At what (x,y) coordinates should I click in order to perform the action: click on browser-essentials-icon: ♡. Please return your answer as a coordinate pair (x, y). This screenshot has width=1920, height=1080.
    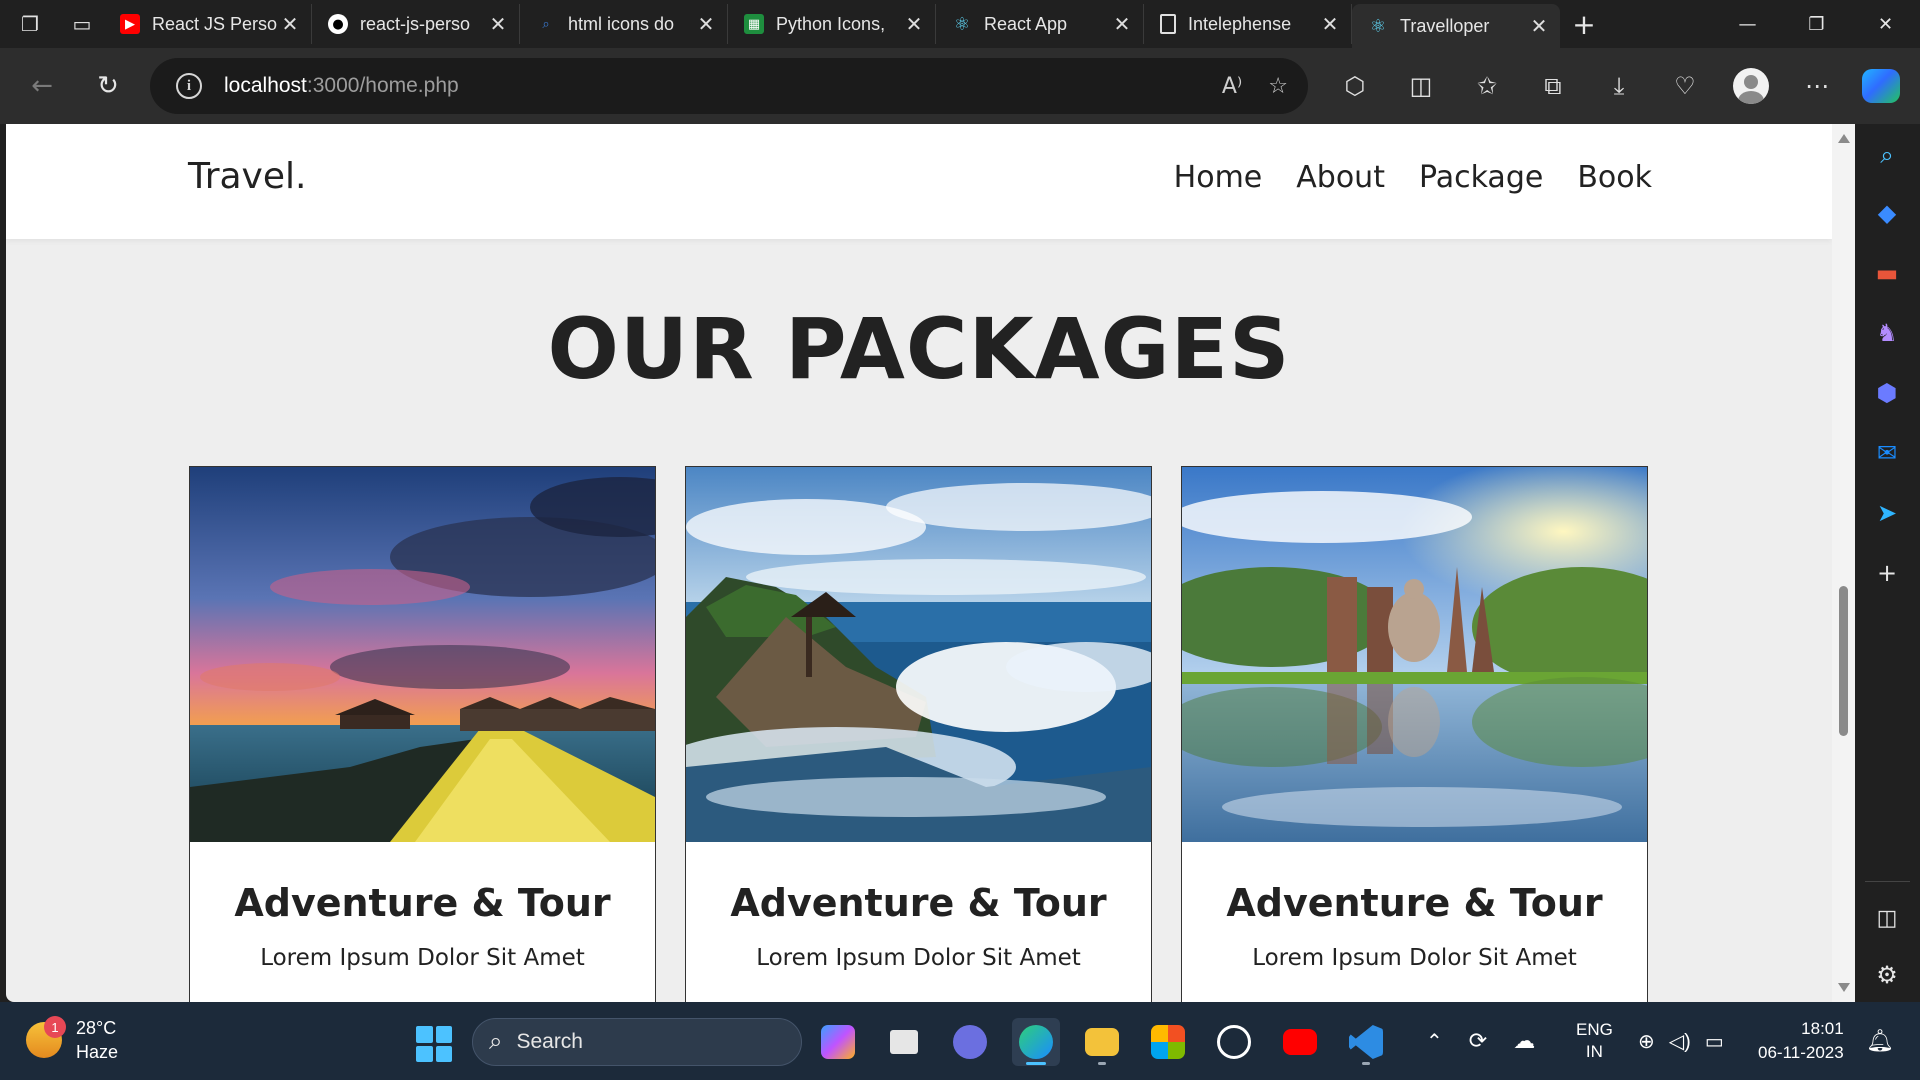
    Looking at the image, I should click on (1685, 86).